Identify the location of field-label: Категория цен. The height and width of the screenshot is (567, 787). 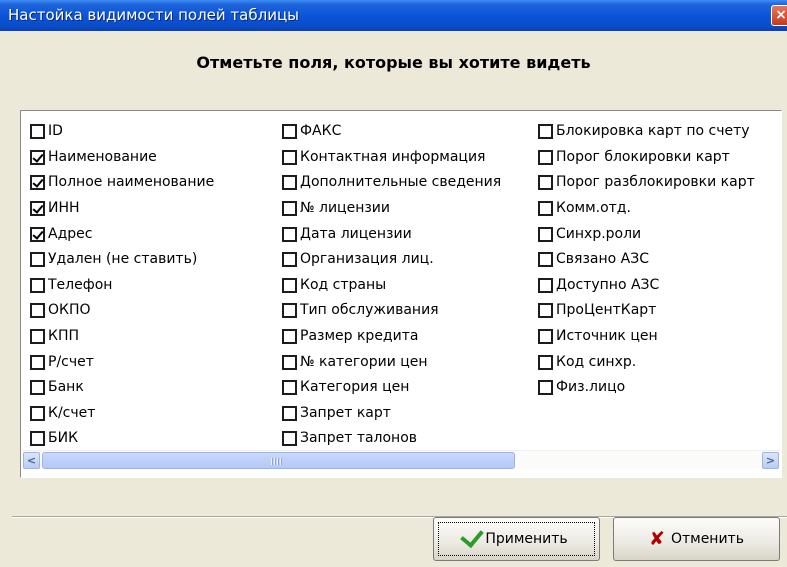
(355, 387).